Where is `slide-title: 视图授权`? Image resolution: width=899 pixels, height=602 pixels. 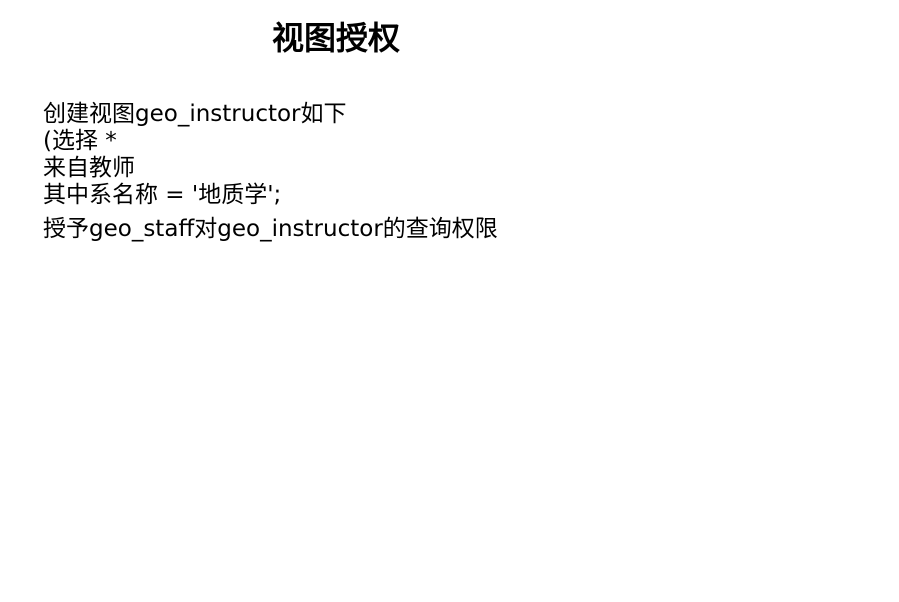 slide-title: 视图授权 is located at coordinates (336, 38).